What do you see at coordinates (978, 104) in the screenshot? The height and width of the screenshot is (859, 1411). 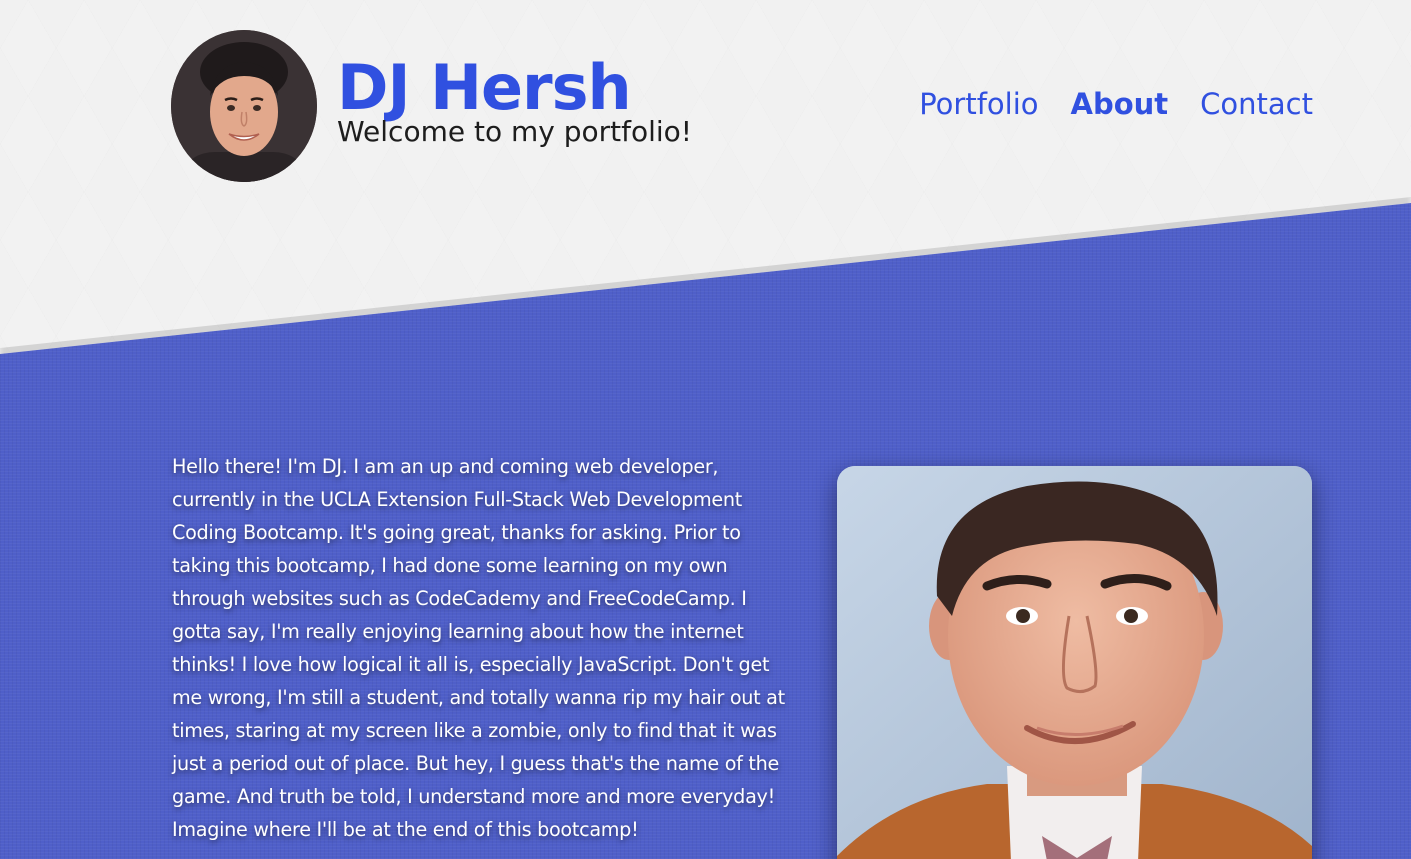 I see `nav-link-portfolio: Portfolio` at bounding box center [978, 104].